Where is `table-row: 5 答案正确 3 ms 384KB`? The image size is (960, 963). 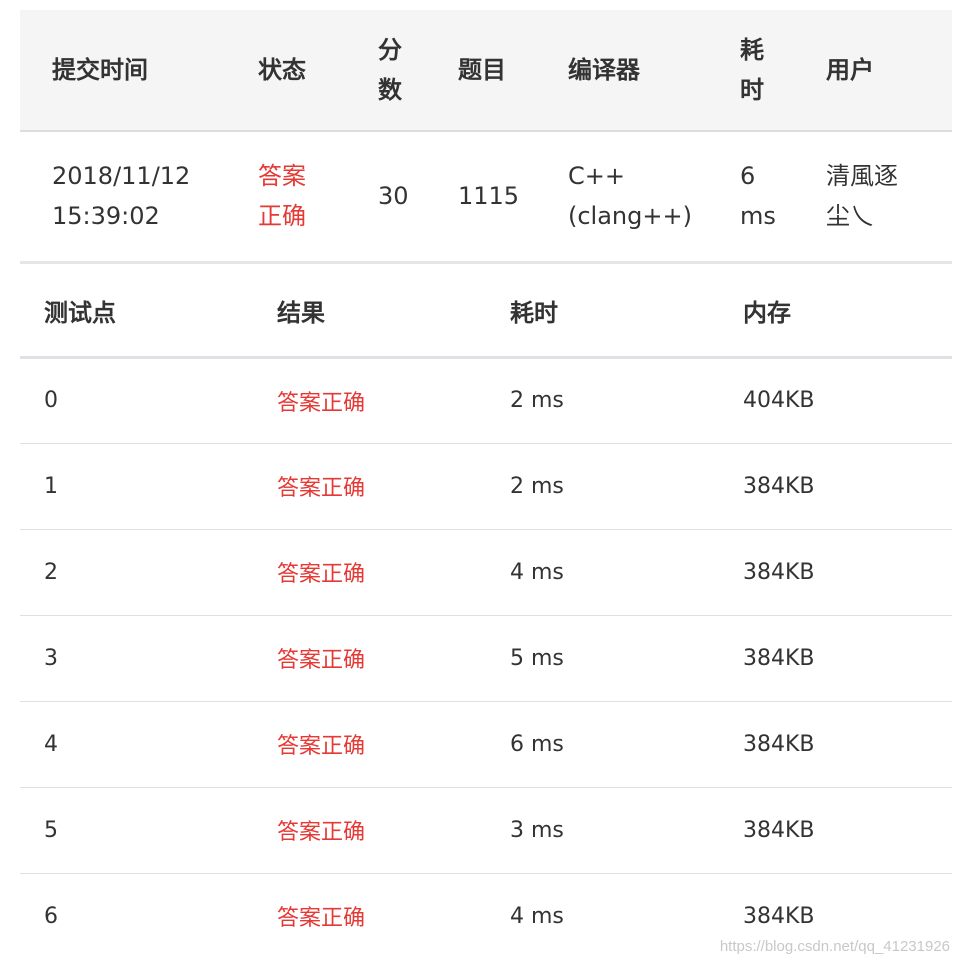
table-row: 5 答案正确 3 ms 384KB is located at coordinates (486, 830).